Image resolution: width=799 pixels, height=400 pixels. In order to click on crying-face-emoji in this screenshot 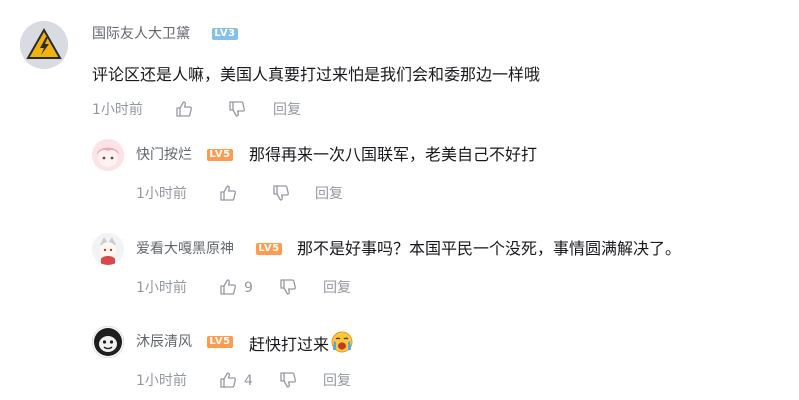, I will do `click(342, 342)`.